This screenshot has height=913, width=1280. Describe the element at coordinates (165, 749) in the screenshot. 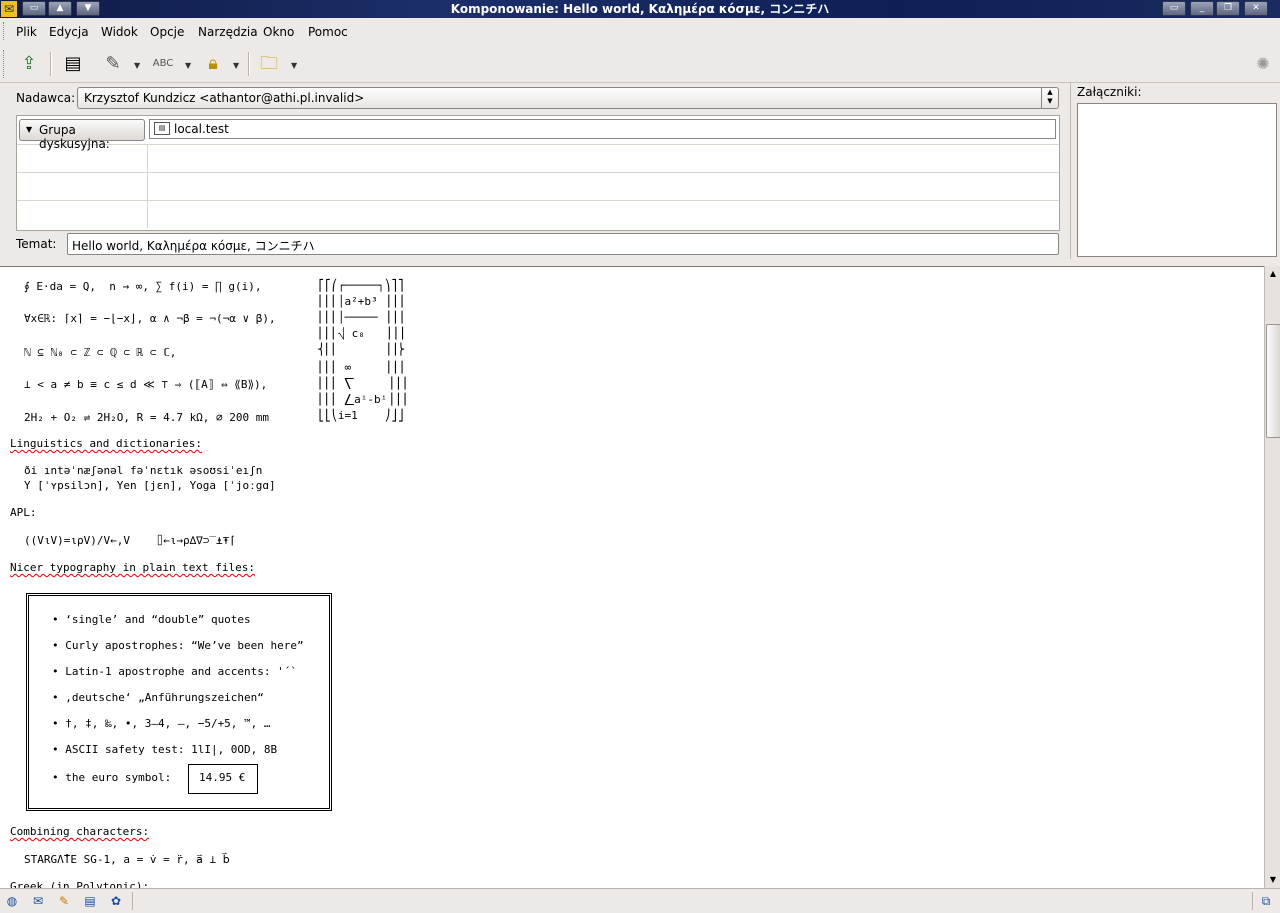

I see `bullet-item: • ASCII safety test: 1lI|, 0OD, 8B` at that location.